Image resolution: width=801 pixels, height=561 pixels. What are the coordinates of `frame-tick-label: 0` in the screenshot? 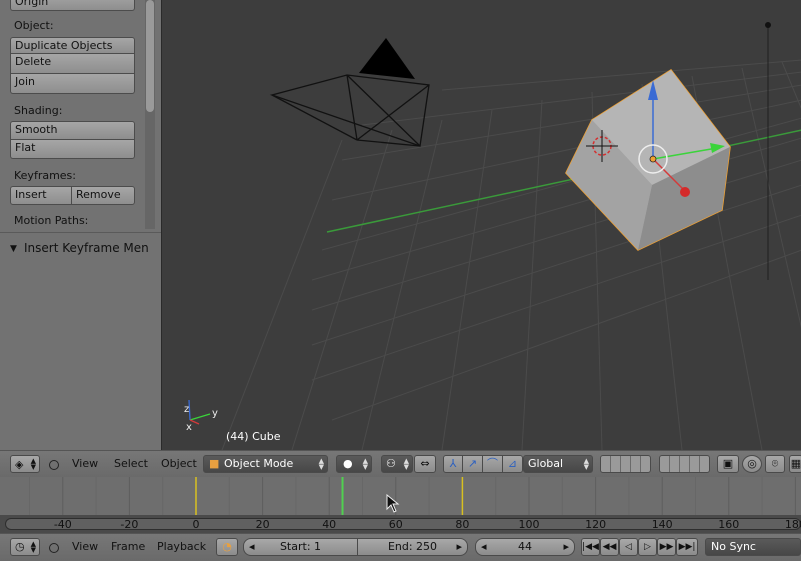 It's located at (196, 524).